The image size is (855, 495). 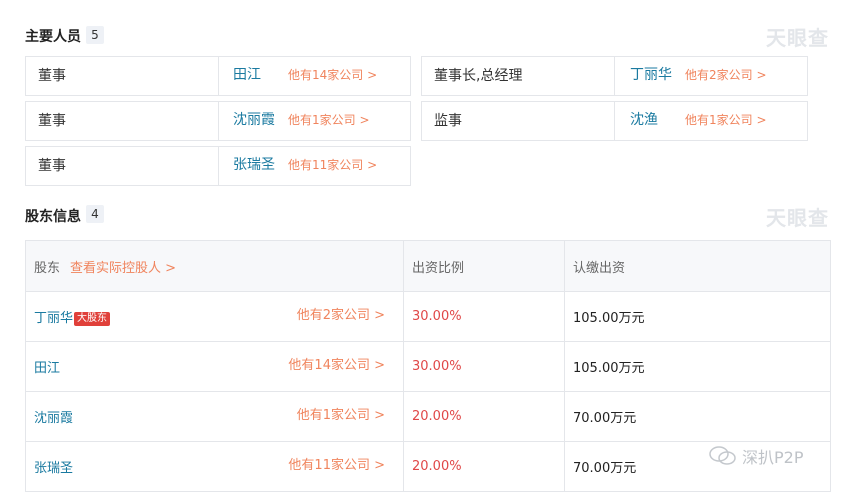 I want to click on personnel-card: 董事 田江 他有14家公司 >, so click(x=218, y=76).